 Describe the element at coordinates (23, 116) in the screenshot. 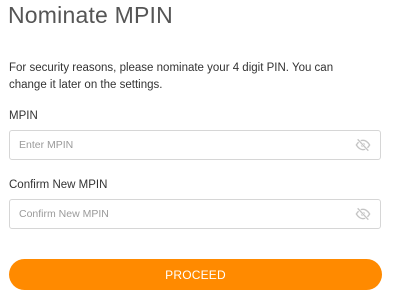

I see `mpin-label: MPIN` at that location.